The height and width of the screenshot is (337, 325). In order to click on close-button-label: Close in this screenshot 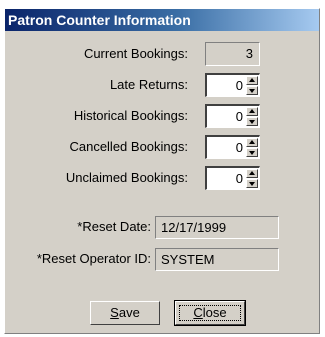, I will do `click(210, 312)`.